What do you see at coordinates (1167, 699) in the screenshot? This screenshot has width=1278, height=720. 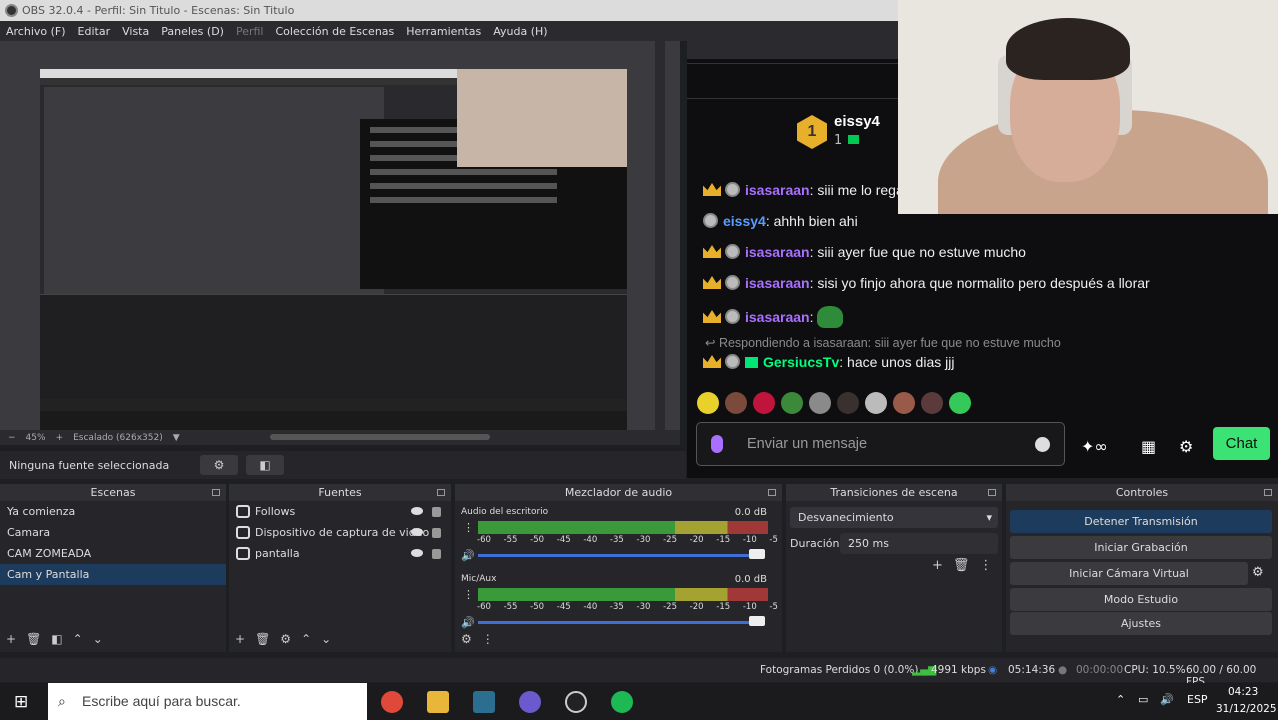 I see `volume-icon: 🔊` at bounding box center [1167, 699].